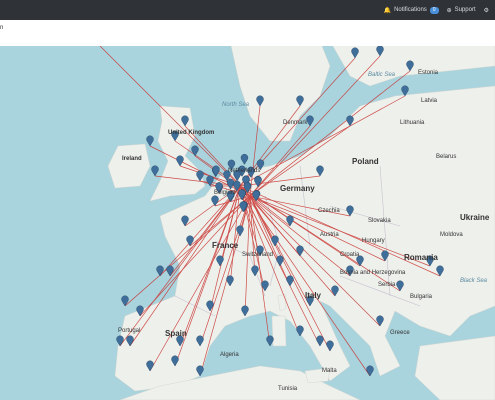 Image resolution: width=495 pixels, height=400 pixels. I want to click on page-subheader: n, so click(247, 33).